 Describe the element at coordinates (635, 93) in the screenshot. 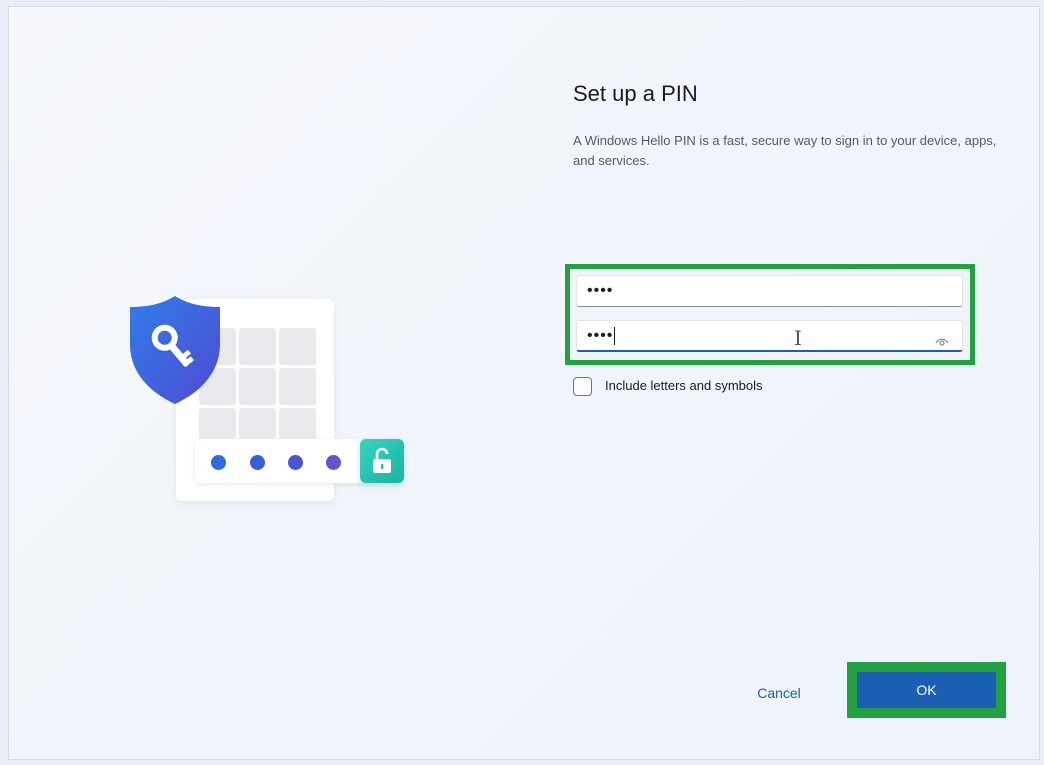

I see `page-title: Set up a PIN` at that location.